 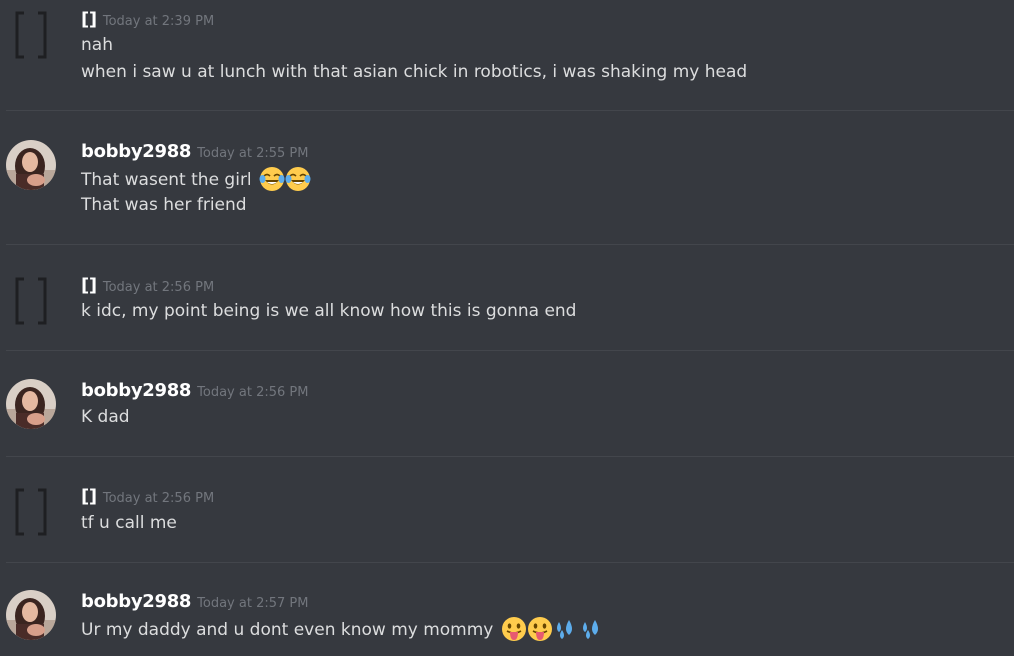 I want to click on message-line: That wasent the girl, so click(x=196, y=179).